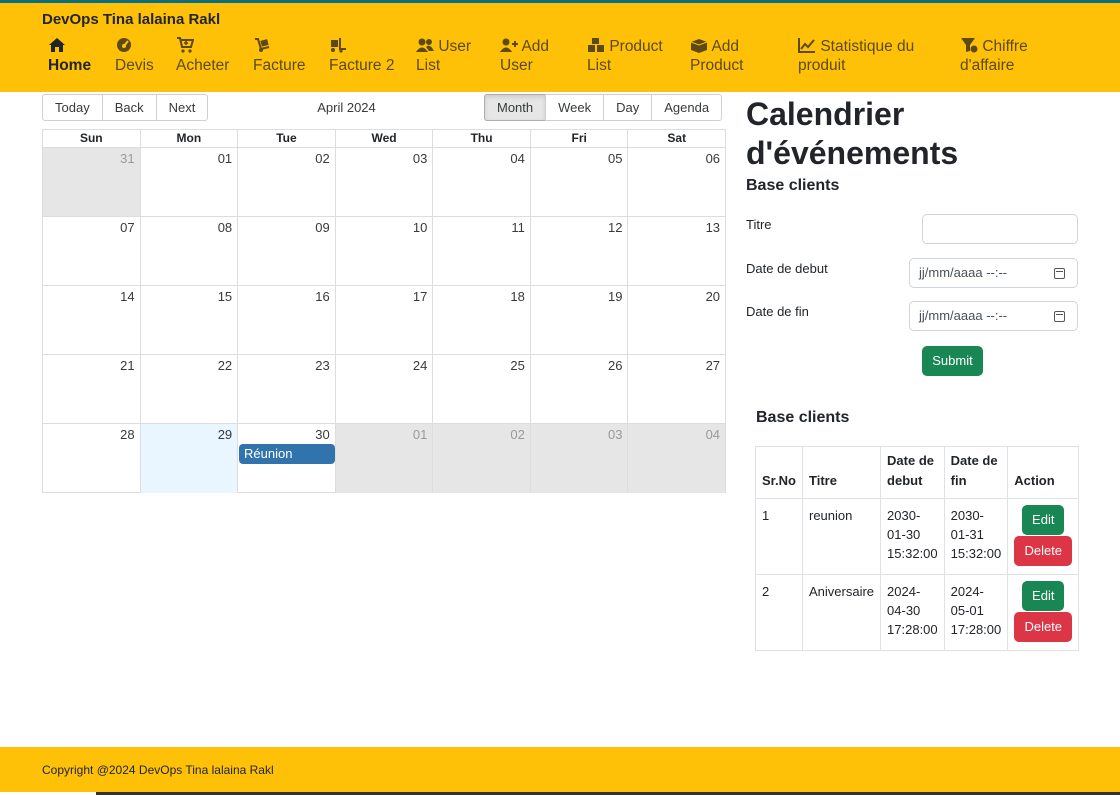  What do you see at coordinates (286, 389) in the screenshot?
I see `day-cell: 23` at bounding box center [286, 389].